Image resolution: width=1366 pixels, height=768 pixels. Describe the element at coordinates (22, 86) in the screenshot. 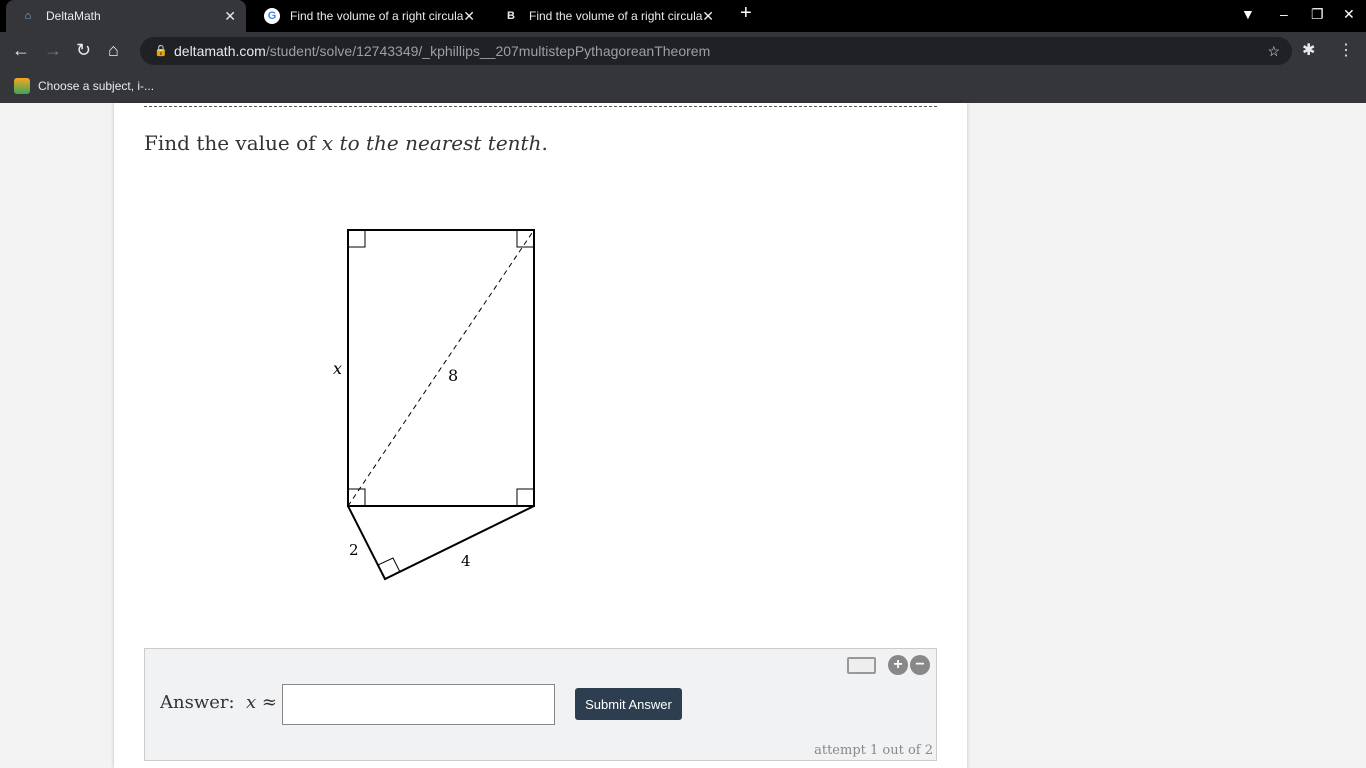

I see `cube-icon` at that location.